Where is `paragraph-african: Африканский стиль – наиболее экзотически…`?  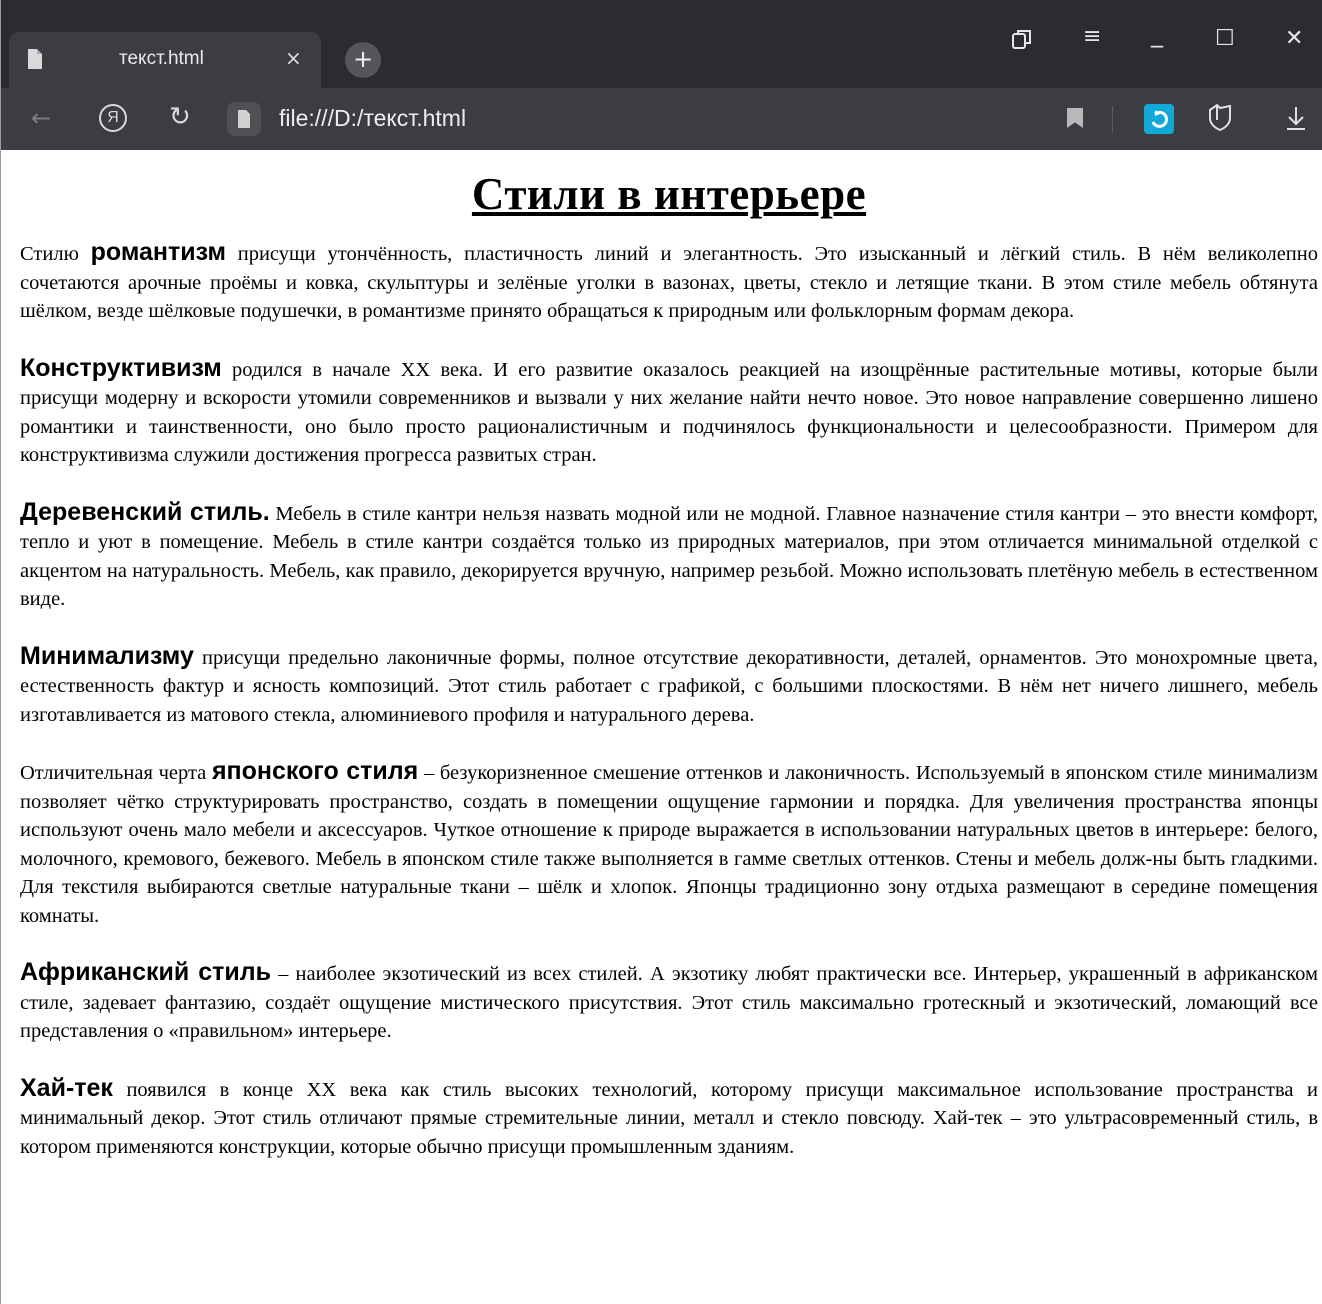
paragraph-african: Африканский стиль – наиболее экзотически… is located at coordinates (669, 1002).